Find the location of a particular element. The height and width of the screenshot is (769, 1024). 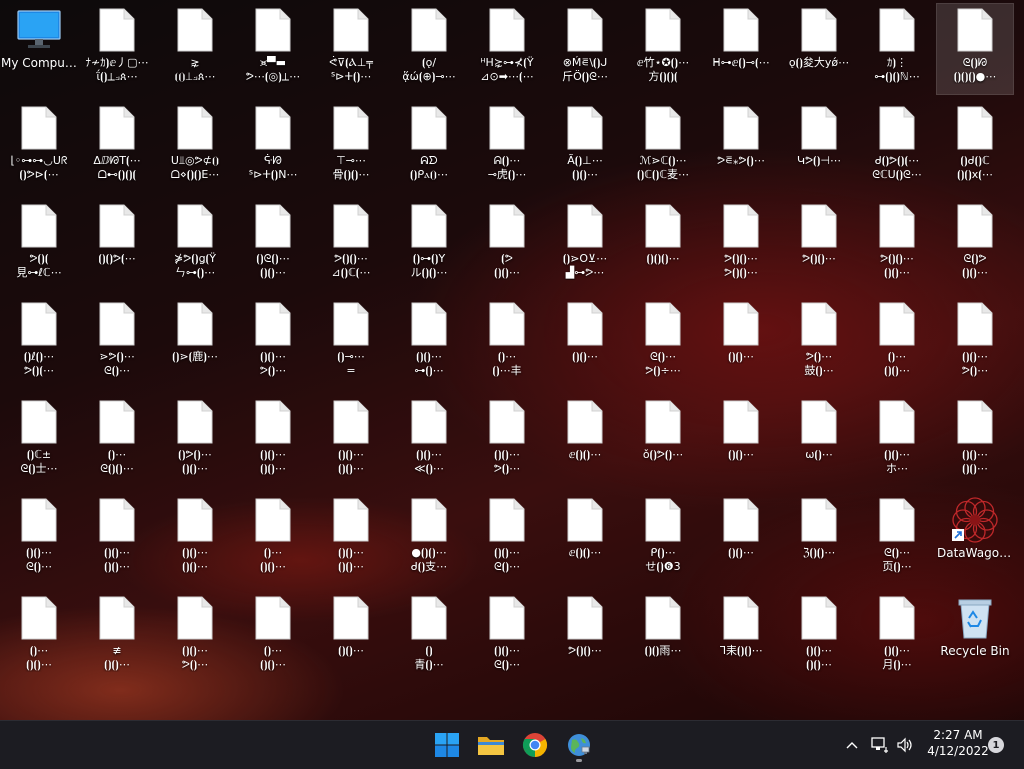

my-computer-icon-item: My Computer is located at coordinates (39, 49).